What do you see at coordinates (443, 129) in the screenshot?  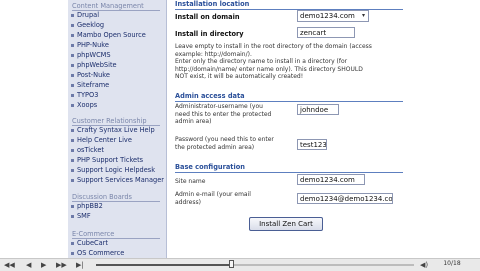 I see `right-margin` at bounding box center [443, 129].